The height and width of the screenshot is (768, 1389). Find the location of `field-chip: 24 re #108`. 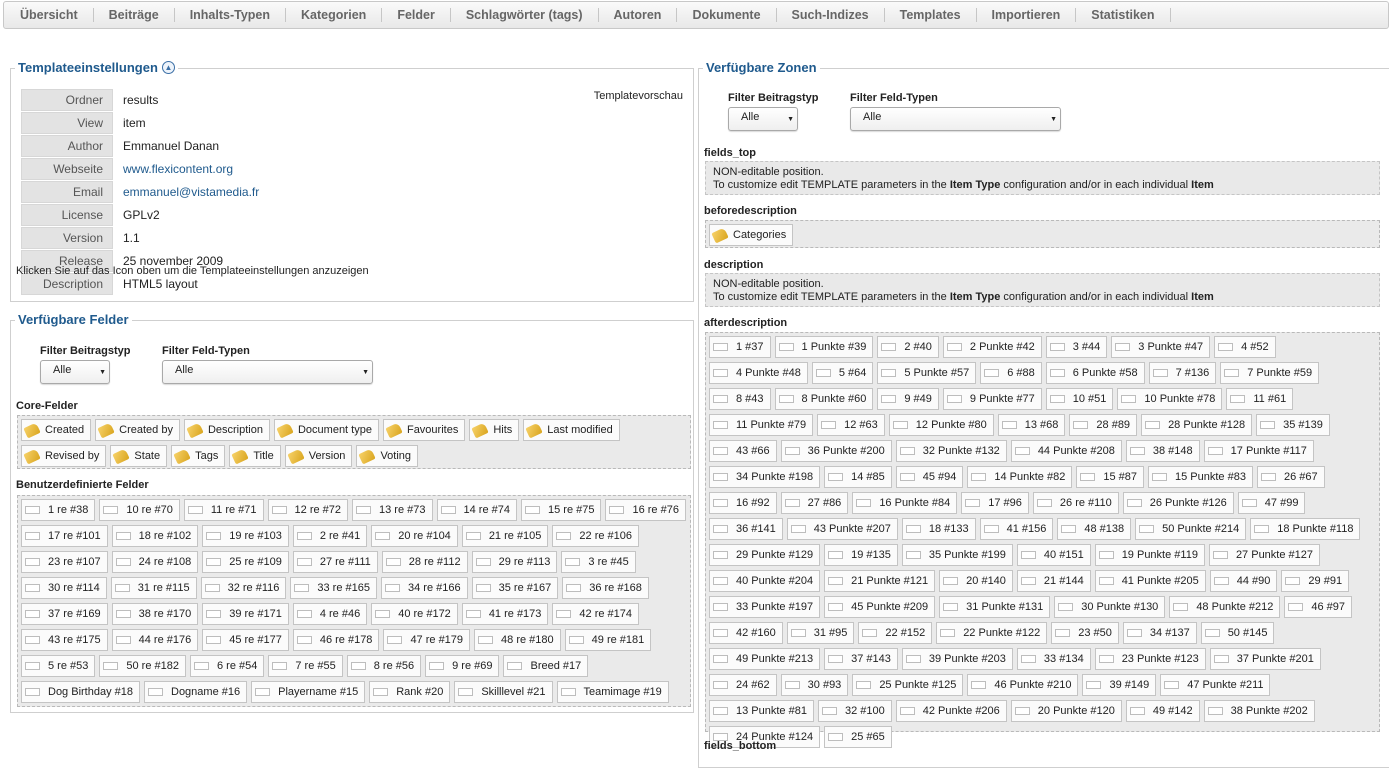

field-chip: 24 re #108 is located at coordinates (155, 562).